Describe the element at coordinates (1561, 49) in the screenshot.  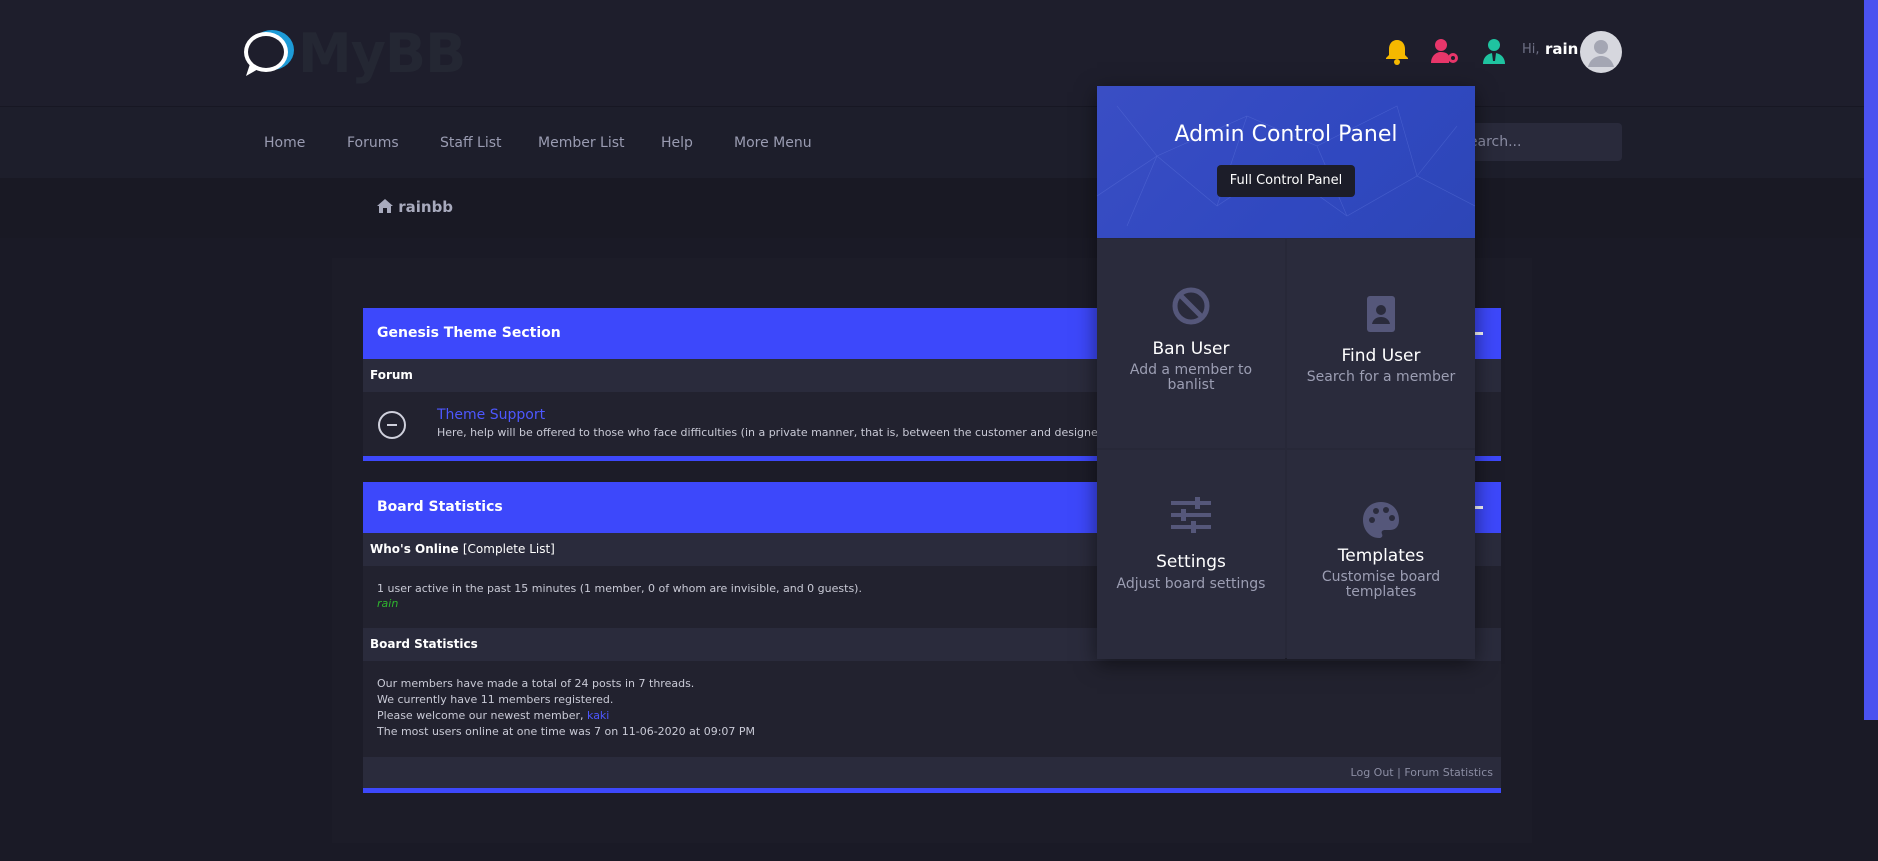
I see `username-link: rain` at that location.